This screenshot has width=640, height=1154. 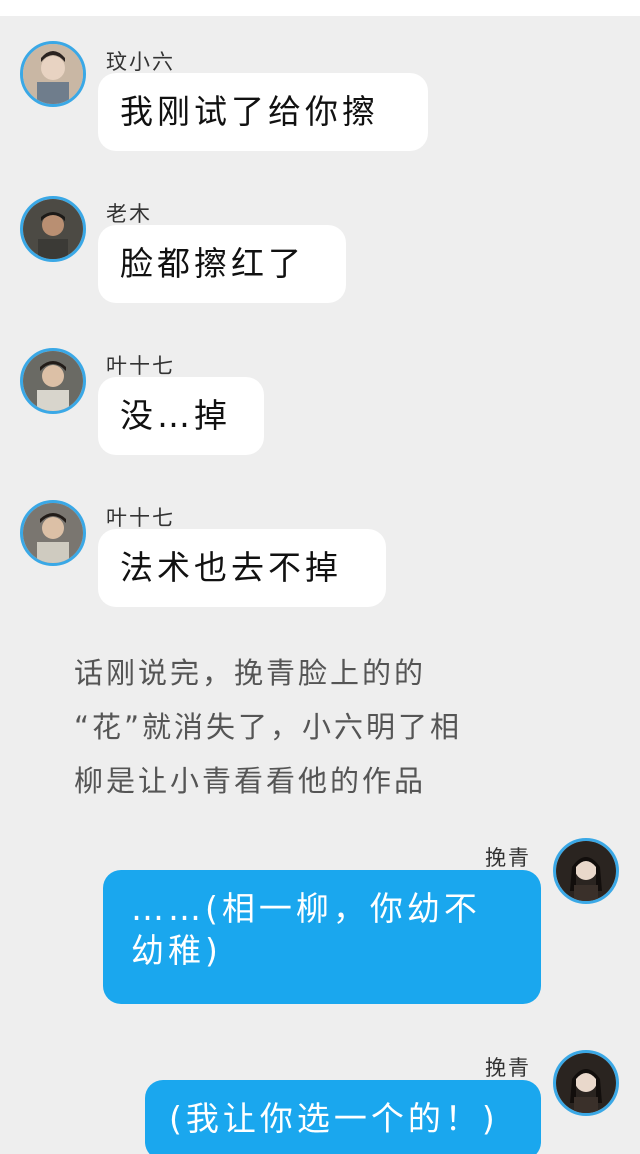 What do you see at coordinates (343, 1117) in the screenshot?
I see `message-bubble: (我让你选一个的！)` at bounding box center [343, 1117].